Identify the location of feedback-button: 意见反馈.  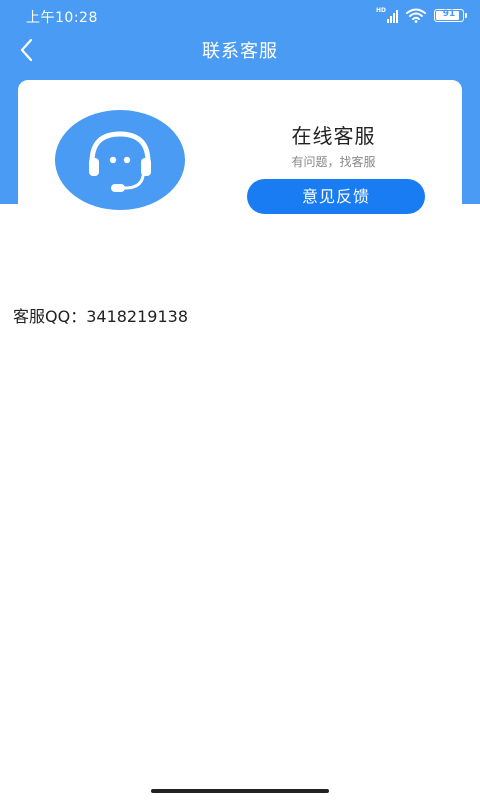
(336, 196).